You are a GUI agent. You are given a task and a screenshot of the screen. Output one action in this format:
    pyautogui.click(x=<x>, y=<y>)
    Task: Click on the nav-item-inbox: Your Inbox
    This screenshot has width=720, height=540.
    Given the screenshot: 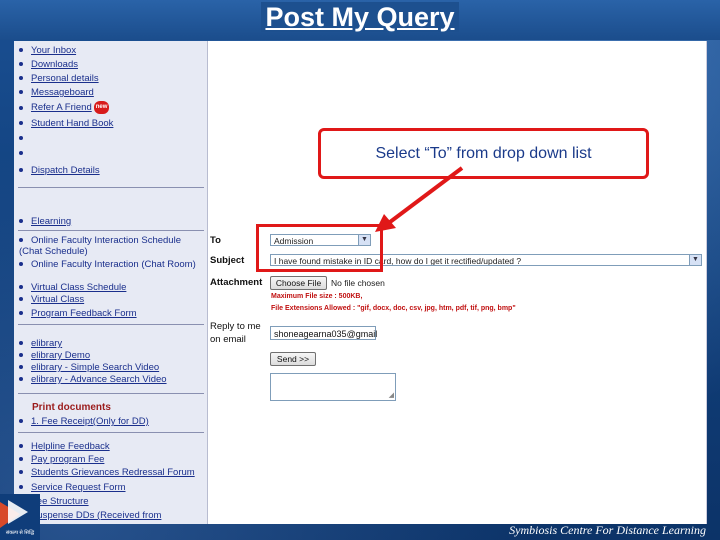 What is the action you would take?
    pyautogui.click(x=47, y=50)
    